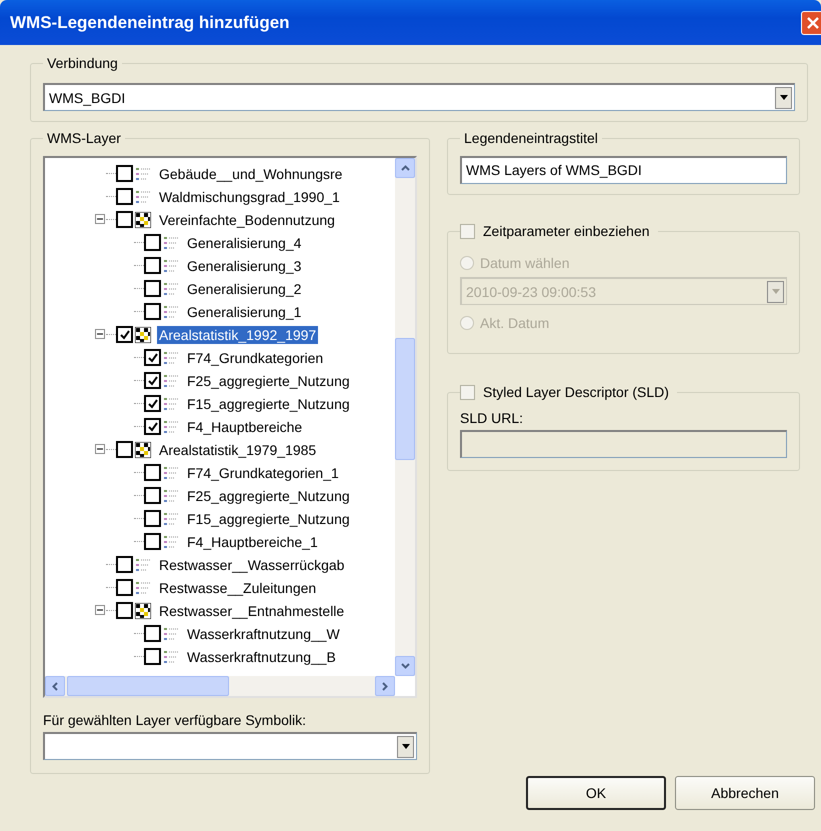 The height and width of the screenshot is (831, 821). What do you see at coordinates (175, 720) in the screenshot?
I see `field-label: Für gewählten Layer verfügbare Symbolik:` at bounding box center [175, 720].